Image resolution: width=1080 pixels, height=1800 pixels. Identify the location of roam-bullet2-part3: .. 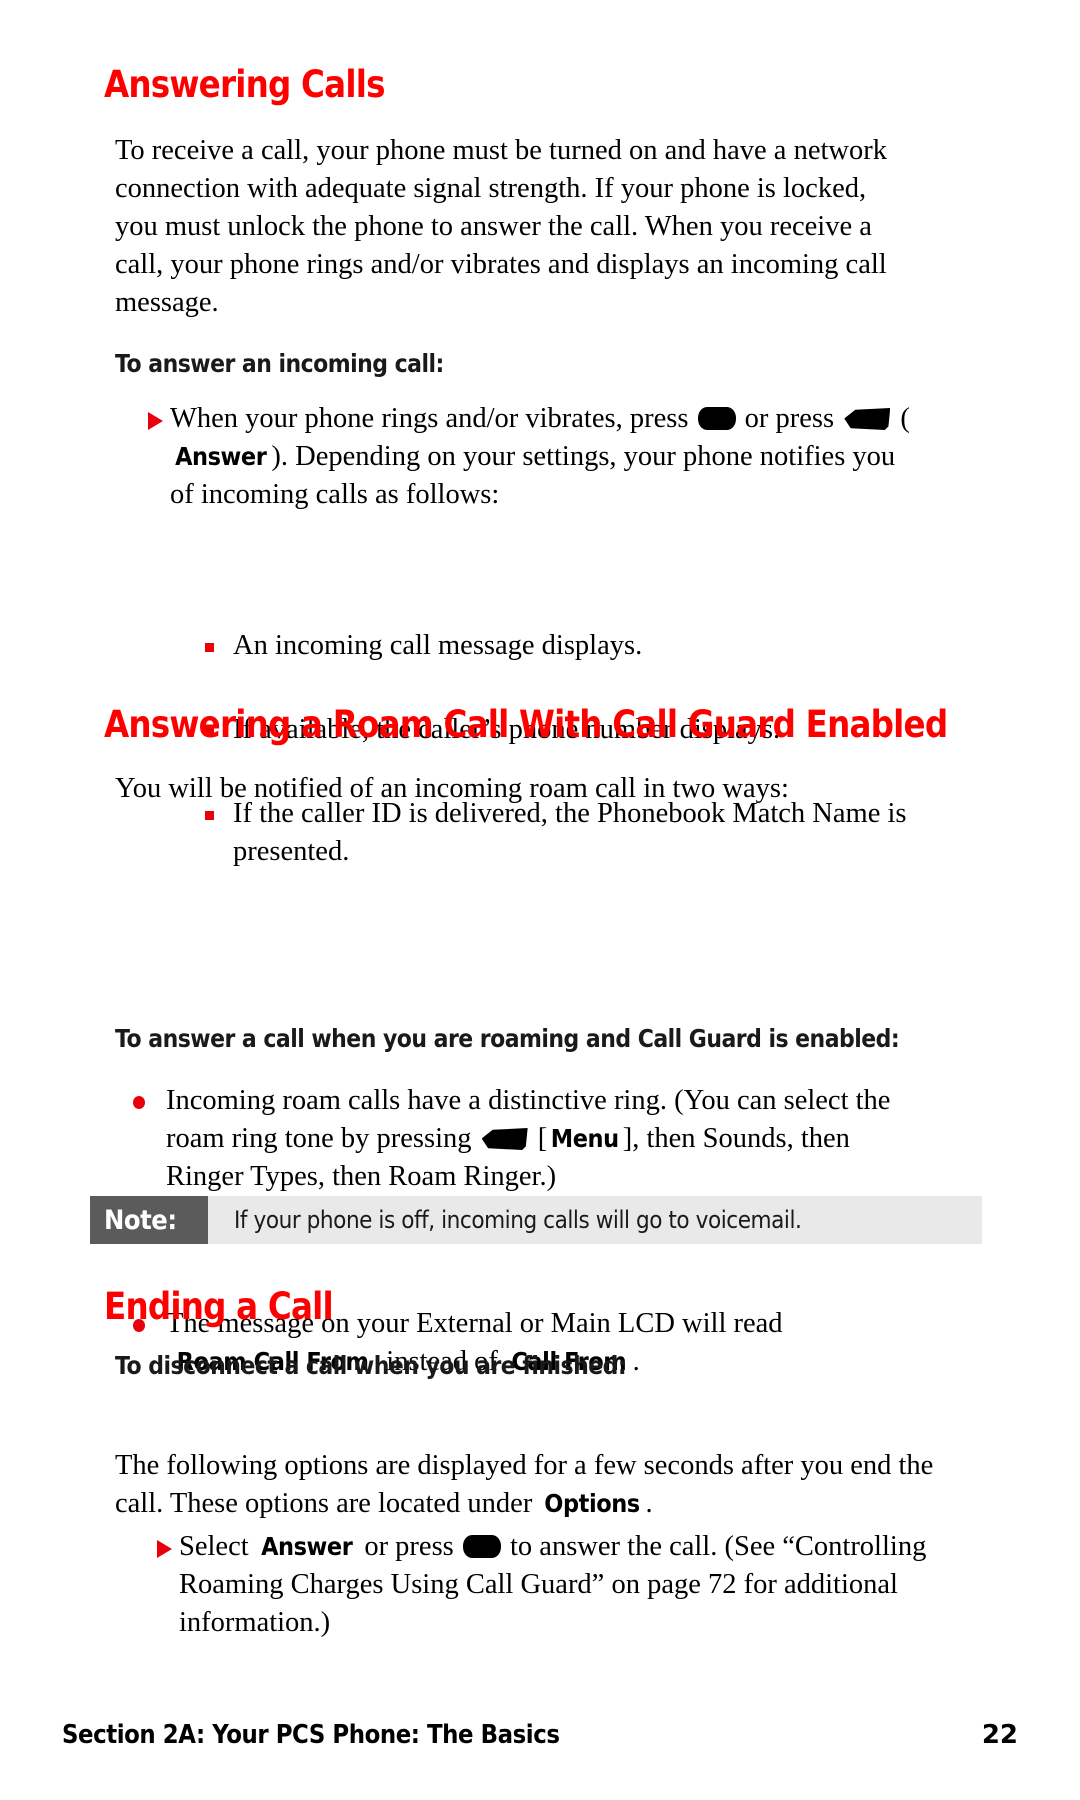
(636, 1361).